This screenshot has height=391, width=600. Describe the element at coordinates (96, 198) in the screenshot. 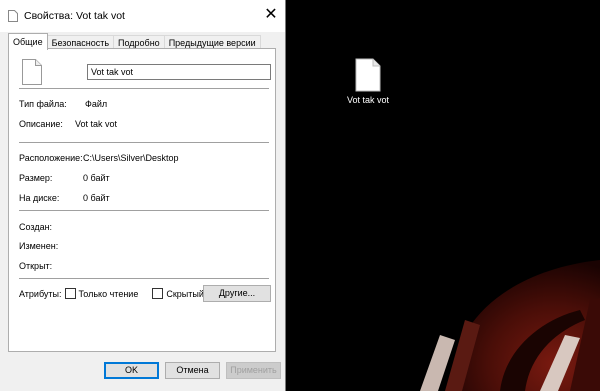

I see `on-disk-value: 0 байт` at that location.